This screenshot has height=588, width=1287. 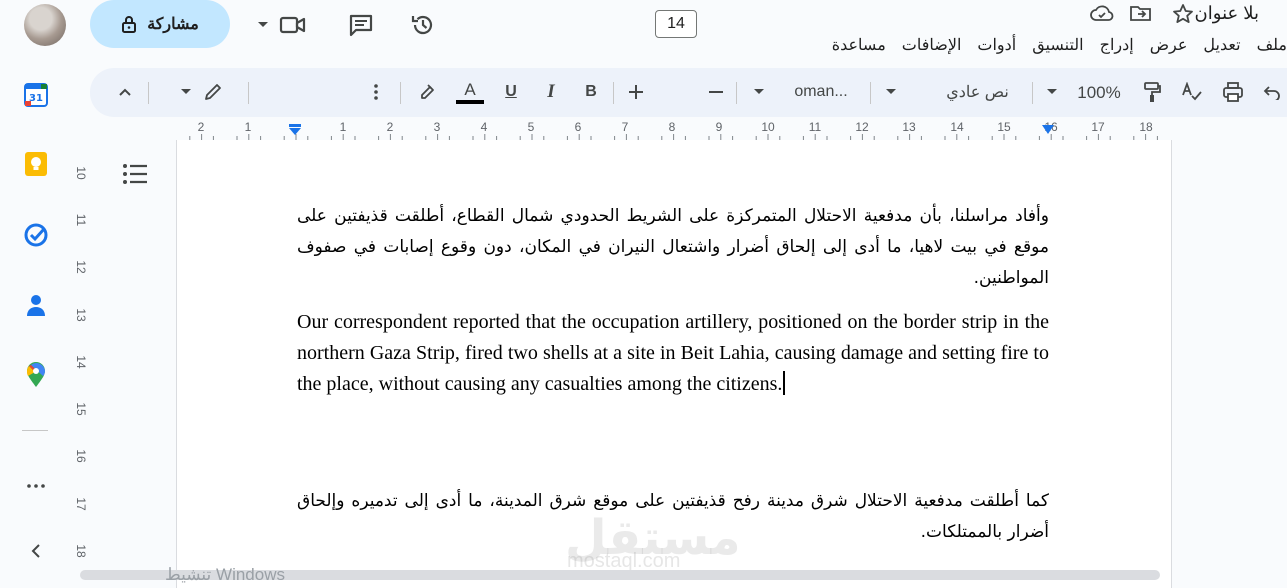 What do you see at coordinates (470, 89) in the screenshot?
I see `text-color-letter: A` at bounding box center [470, 89].